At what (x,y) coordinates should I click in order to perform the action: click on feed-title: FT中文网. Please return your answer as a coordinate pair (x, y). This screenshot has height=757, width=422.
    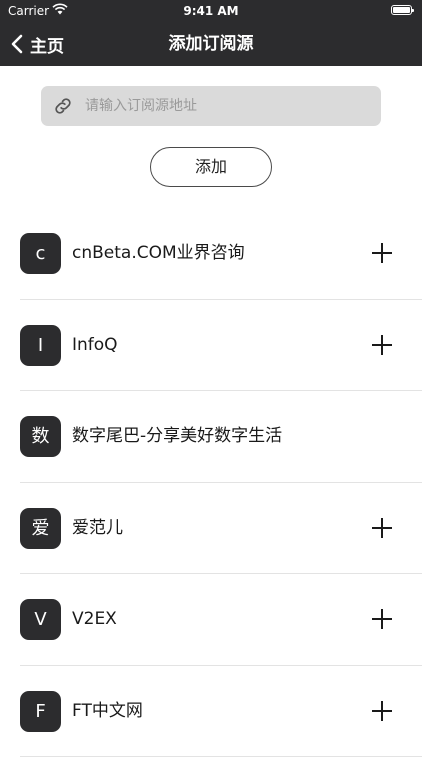
    Looking at the image, I should click on (107, 711).